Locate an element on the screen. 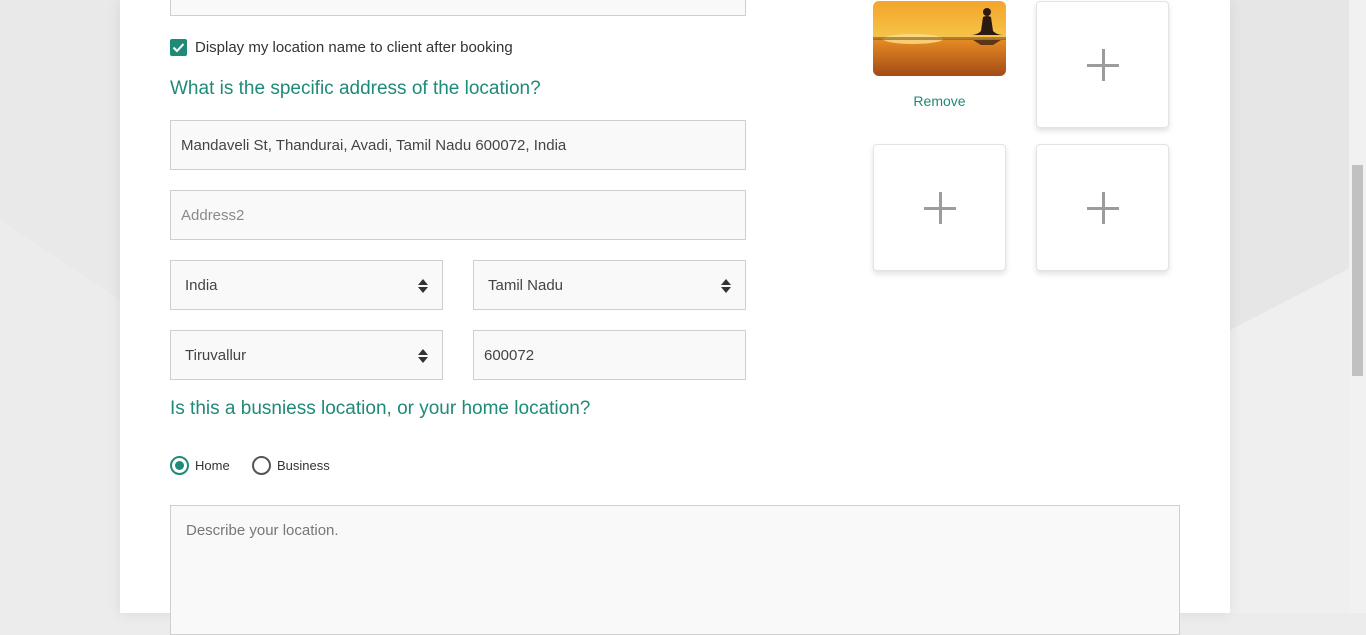 Image resolution: width=1366 pixels, height=635 pixels. address1-field is located at coordinates (458, 145).